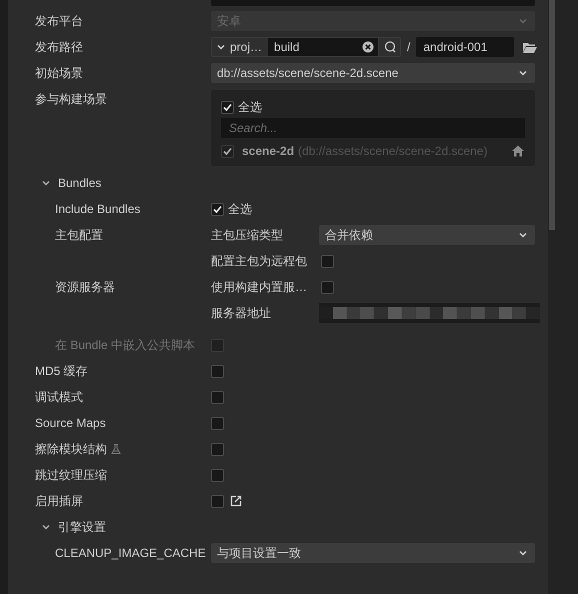  I want to click on field-label: 服务器地址, so click(241, 313).